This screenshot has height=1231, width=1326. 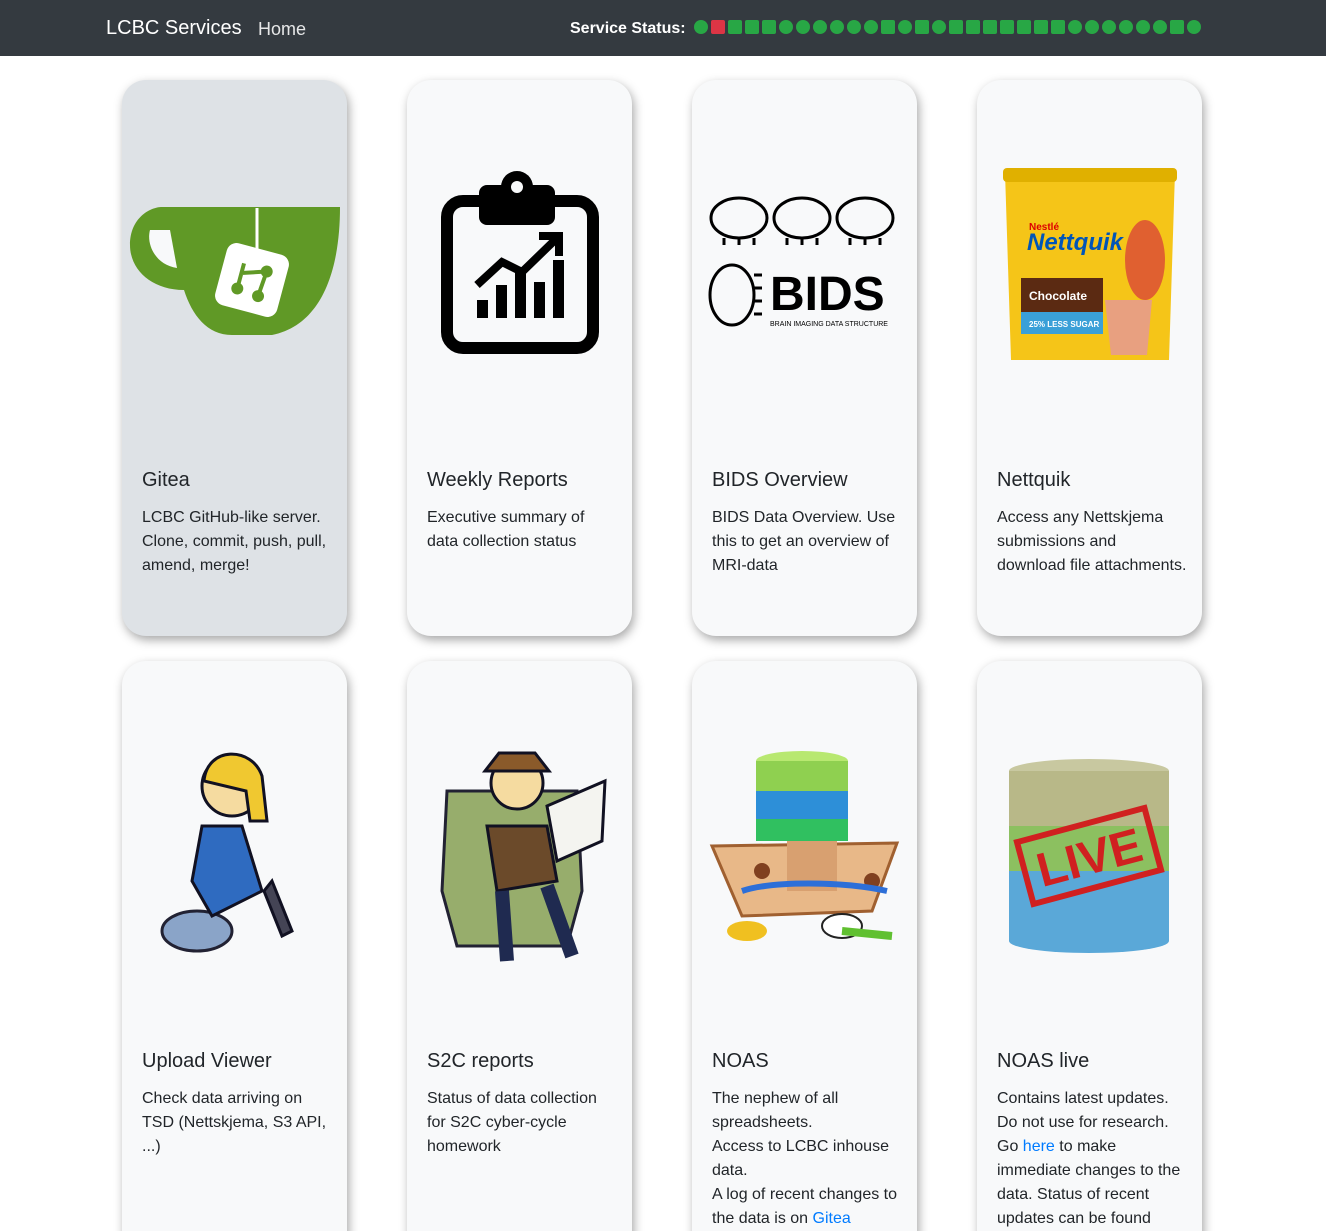 What do you see at coordinates (628, 28) in the screenshot?
I see `service-status-label: Service Status:` at bounding box center [628, 28].